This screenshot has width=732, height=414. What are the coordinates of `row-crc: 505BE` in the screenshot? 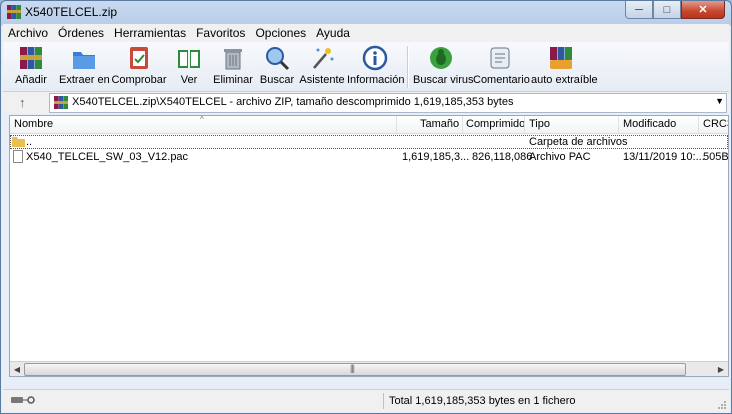 It's located at (716, 157).